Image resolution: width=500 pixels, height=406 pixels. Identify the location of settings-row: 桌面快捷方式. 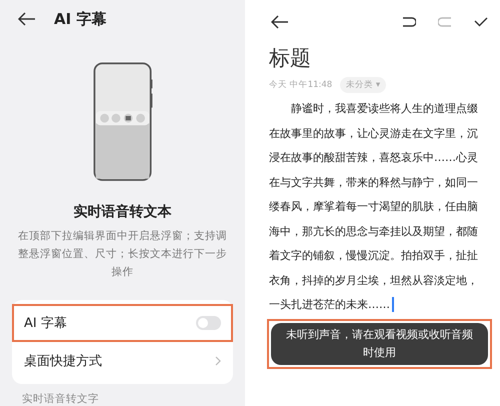
(122, 361).